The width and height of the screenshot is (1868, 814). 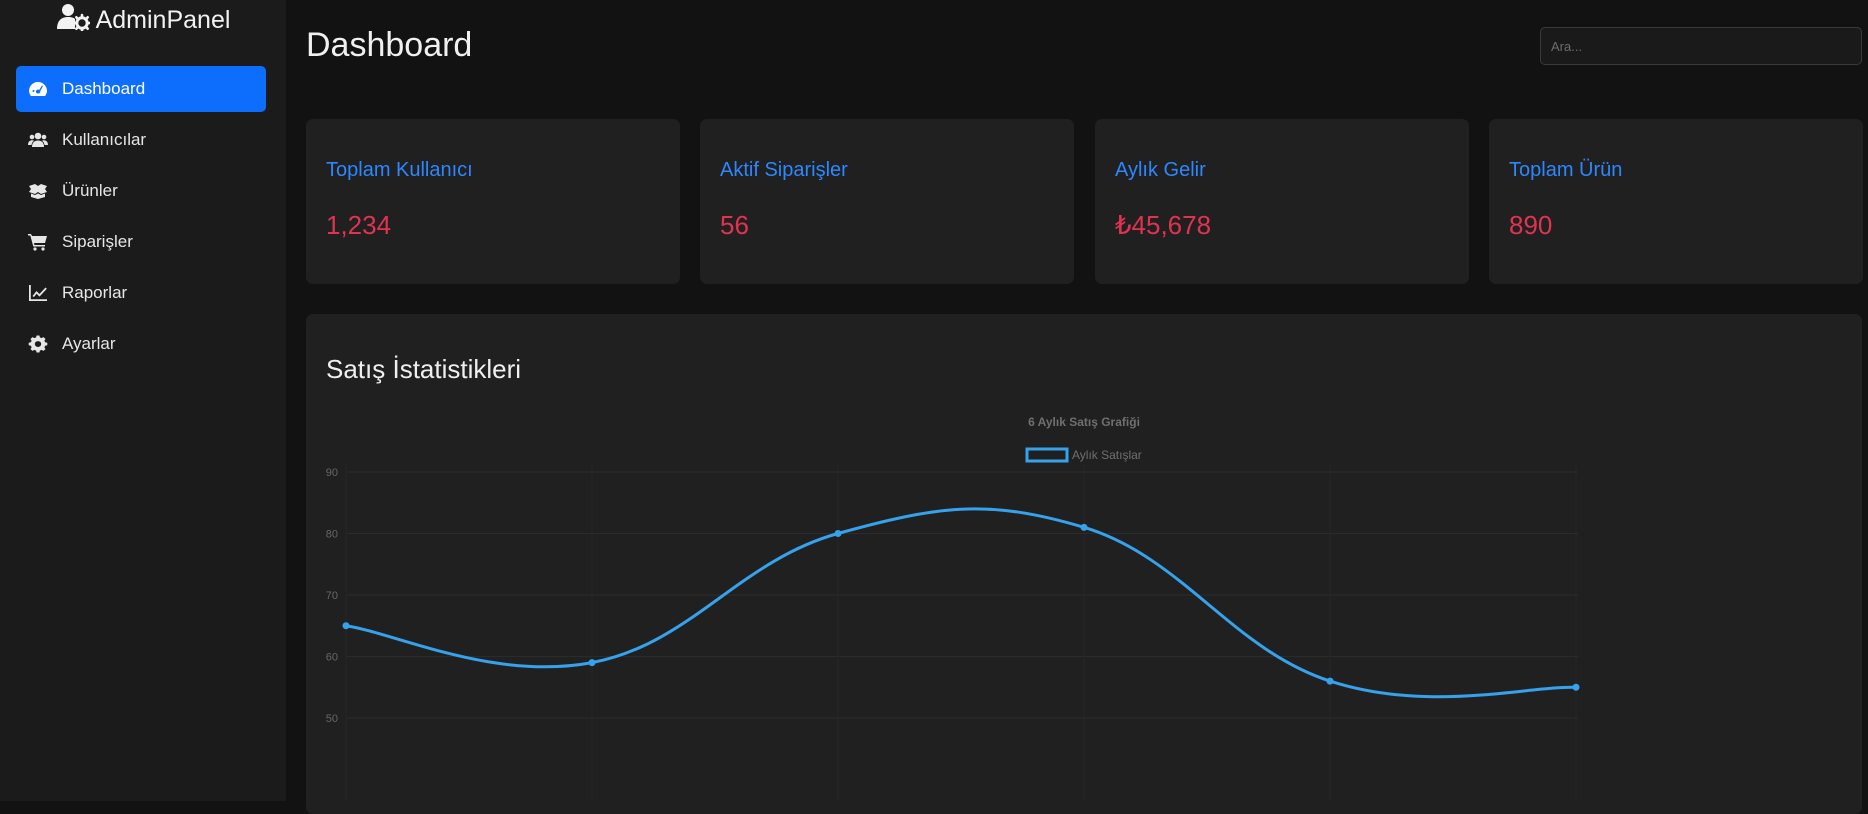 What do you see at coordinates (95, 292) in the screenshot?
I see `sidebar-item-label: Raporlar` at bounding box center [95, 292].